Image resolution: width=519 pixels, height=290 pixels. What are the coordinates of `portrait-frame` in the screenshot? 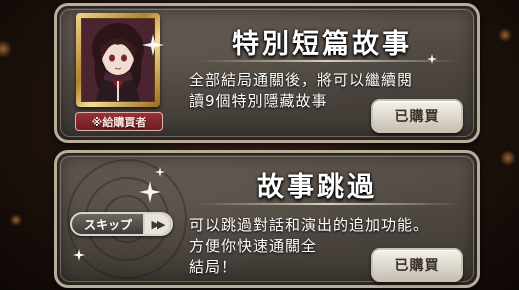 It's located at (118, 60).